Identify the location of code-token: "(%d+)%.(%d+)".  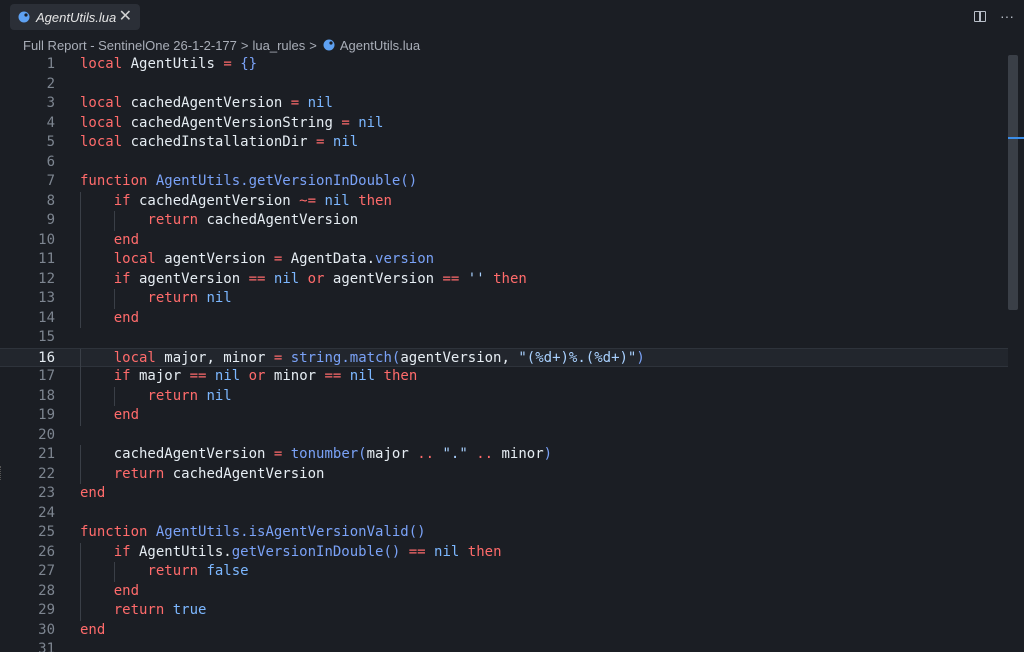
(577, 357).